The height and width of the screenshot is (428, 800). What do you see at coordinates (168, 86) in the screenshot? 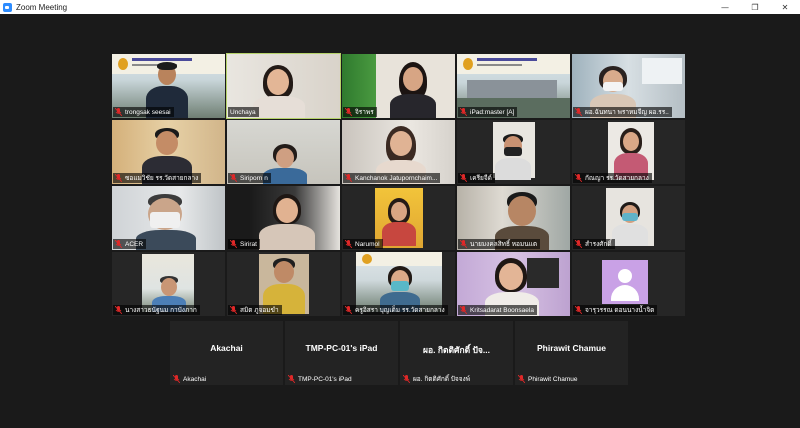
I see `participant-tile: trongsak seesai` at bounding box center [168, 86].